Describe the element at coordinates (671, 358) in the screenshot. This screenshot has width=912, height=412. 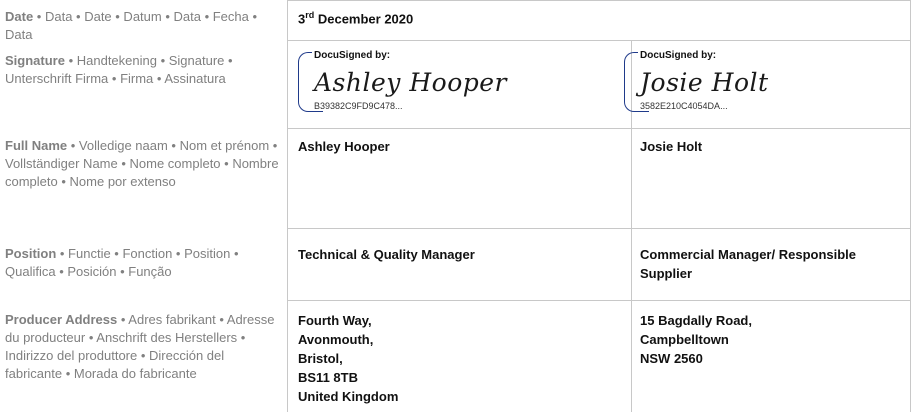
I see `address-line: NSW 2560` at that location.